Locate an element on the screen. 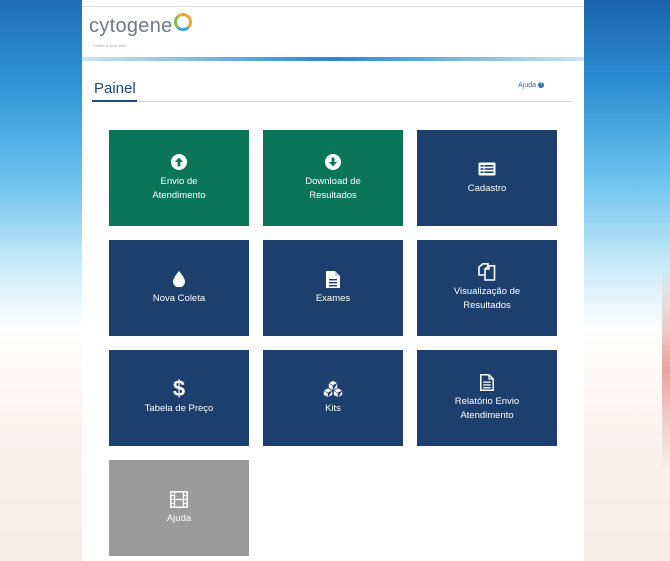  background-left-panel is located at coordinates (41, 165).